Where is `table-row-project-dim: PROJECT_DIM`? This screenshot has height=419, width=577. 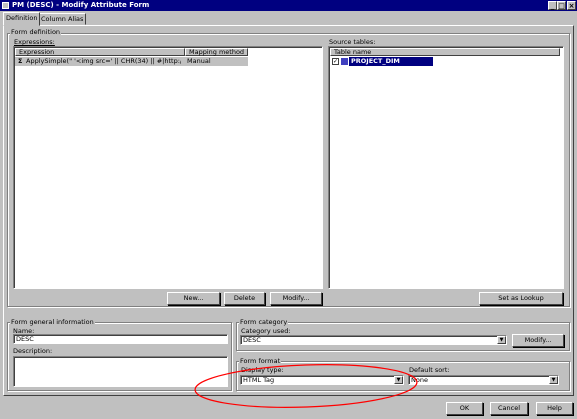 table-row-project-dim: PROJECT_DIM is located at coordinates (391, 61).